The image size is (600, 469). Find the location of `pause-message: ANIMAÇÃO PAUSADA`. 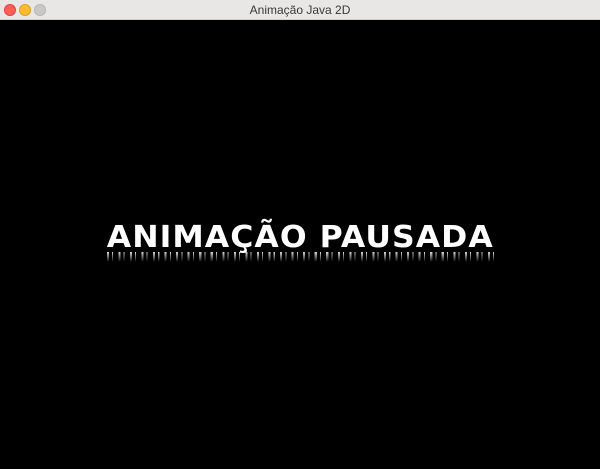

pause-message: ANIMAÇÃO PAUSADA is located at coordinates (300, 241).